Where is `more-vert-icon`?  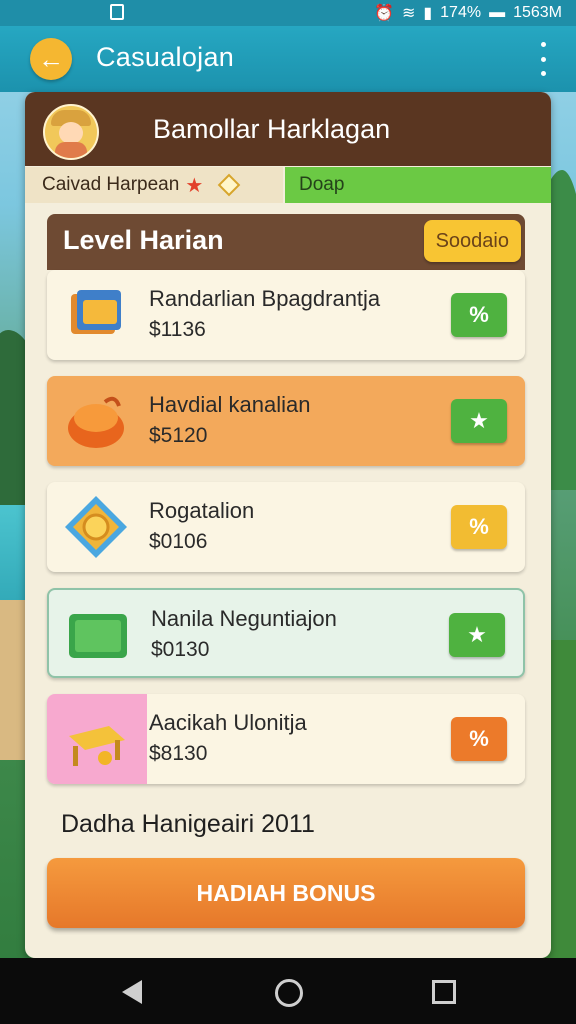
more-vert-icon is located at coordinates (543, 44).